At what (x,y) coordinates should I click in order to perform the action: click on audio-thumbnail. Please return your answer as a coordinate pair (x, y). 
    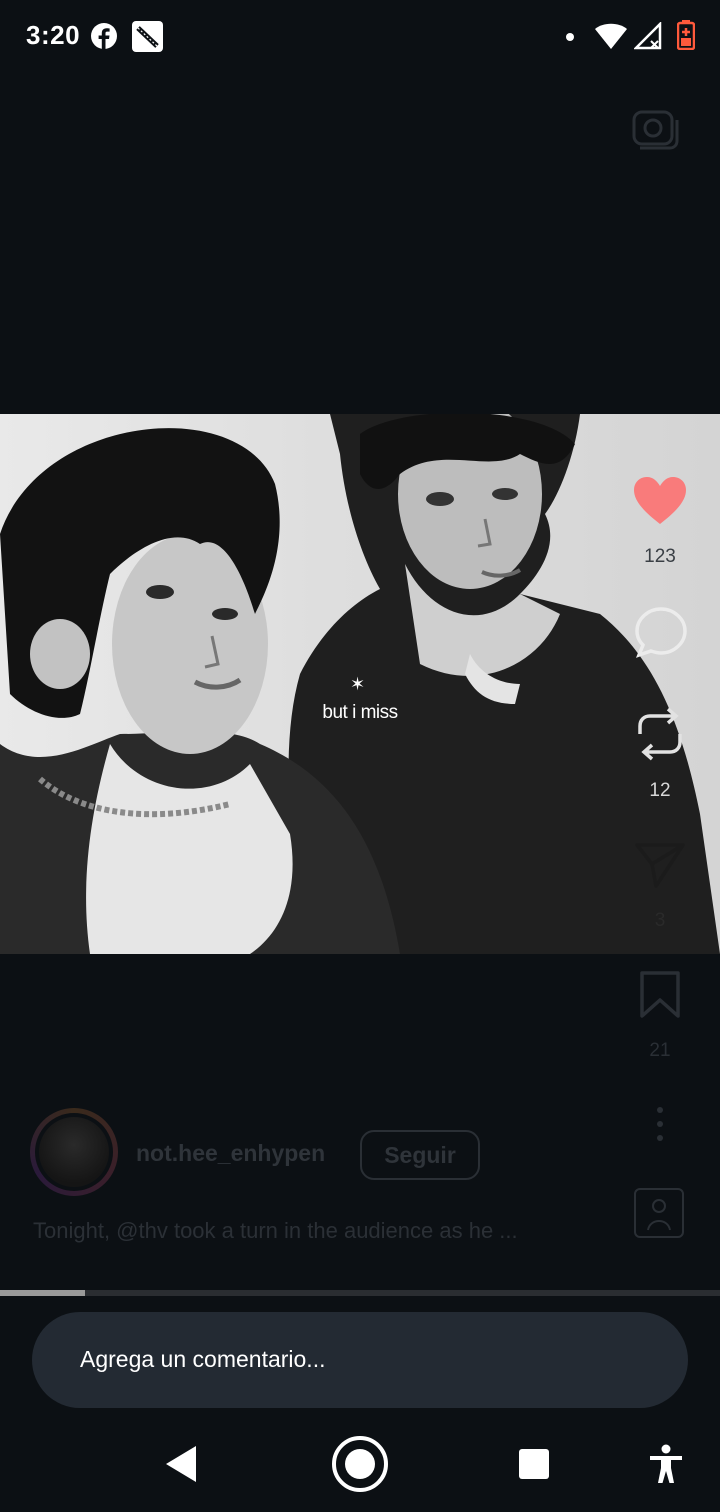
    Looking at the image, I should click on (659, 1213).